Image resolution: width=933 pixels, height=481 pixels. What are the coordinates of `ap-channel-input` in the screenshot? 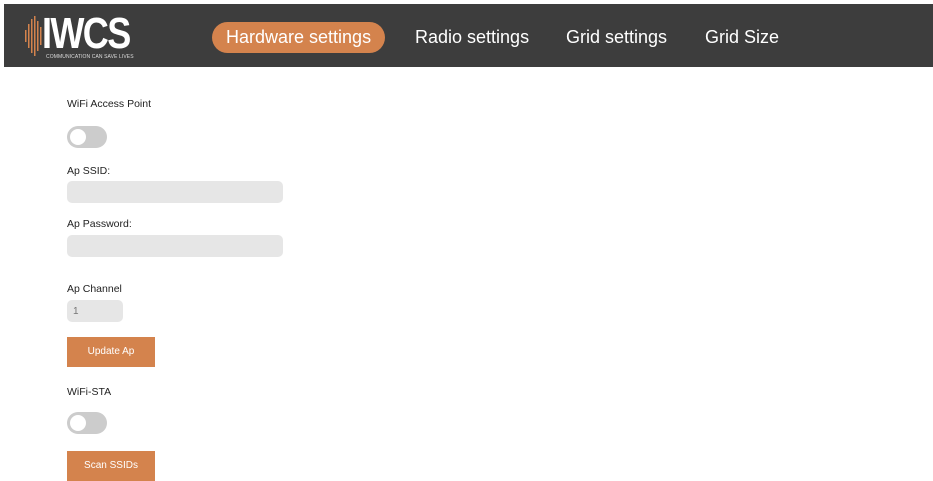 It's located at (95, 311).